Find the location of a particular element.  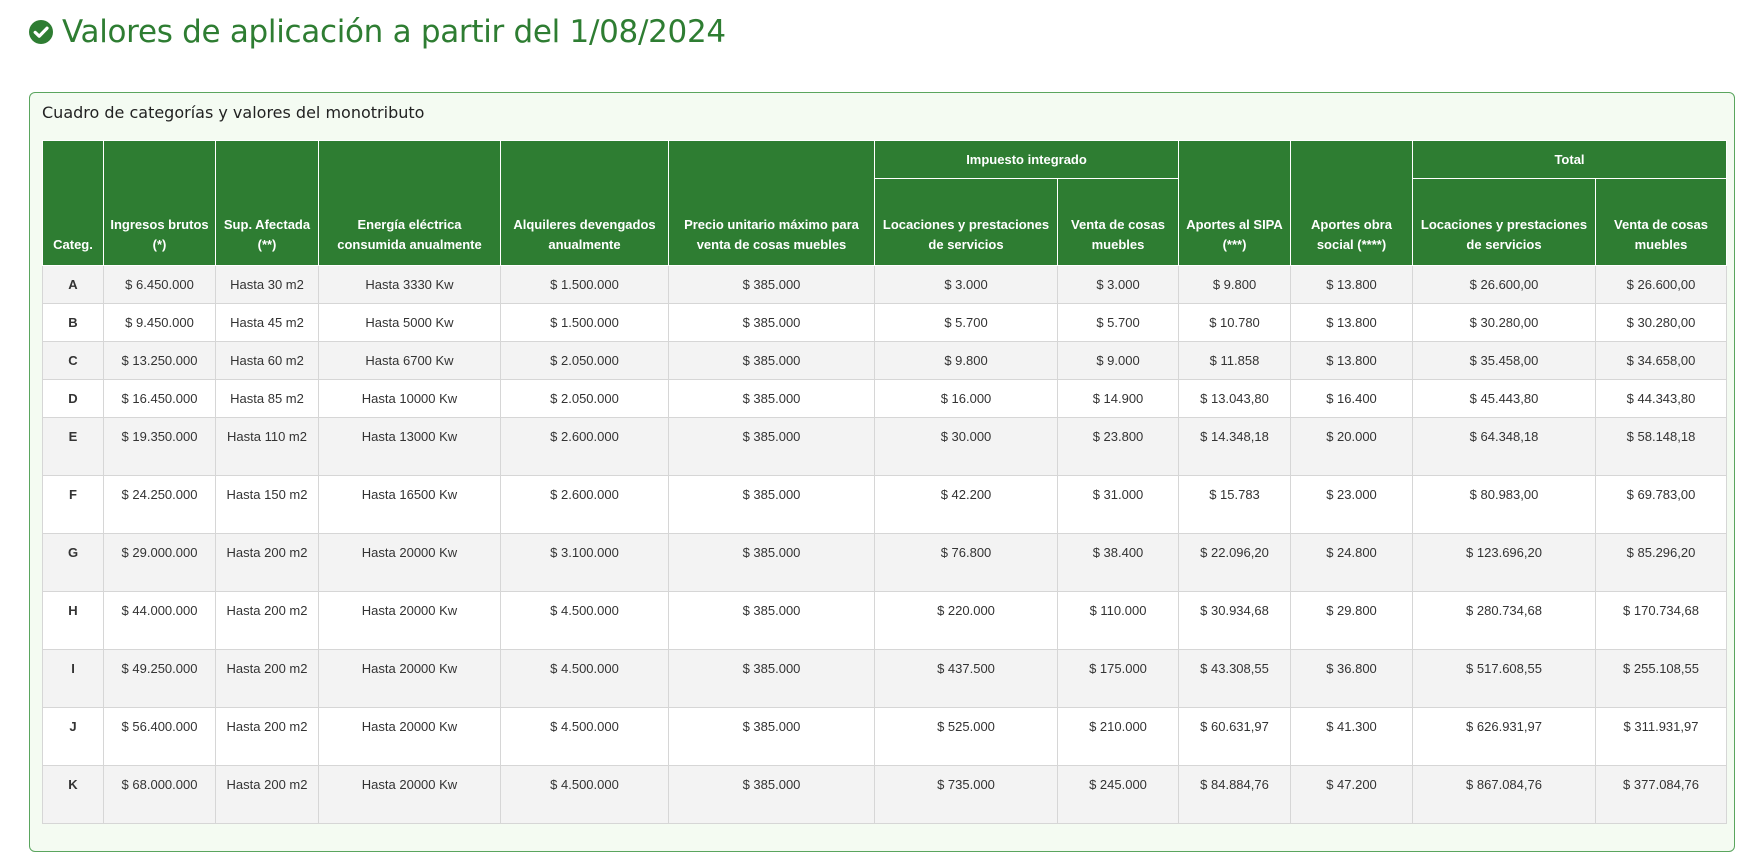

header-sipa: Aportes al SIPA (***) is located at coordinates (1234, 203).